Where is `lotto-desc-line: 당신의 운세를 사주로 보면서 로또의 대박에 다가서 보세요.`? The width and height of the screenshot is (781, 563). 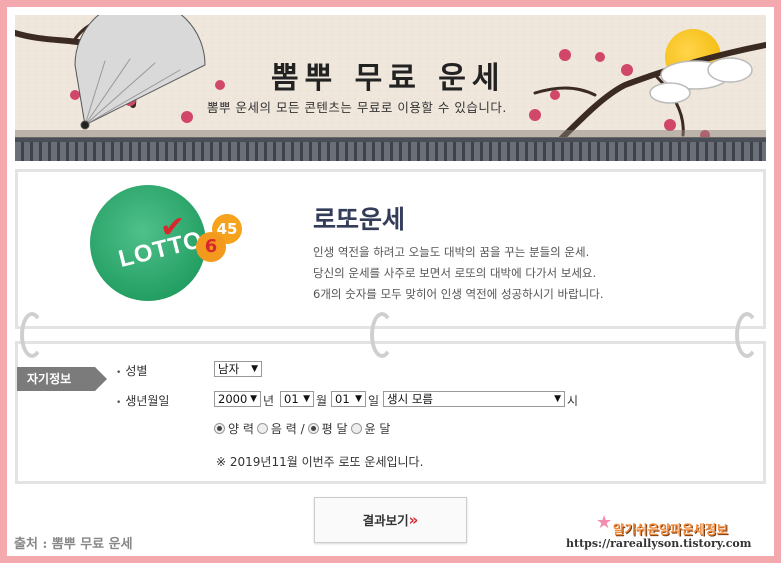
lotto-desc-line: 당신의 운세를 사주로 보면서 로또의 대박에 다가서 보세요. is located at coordinates (455, 273).